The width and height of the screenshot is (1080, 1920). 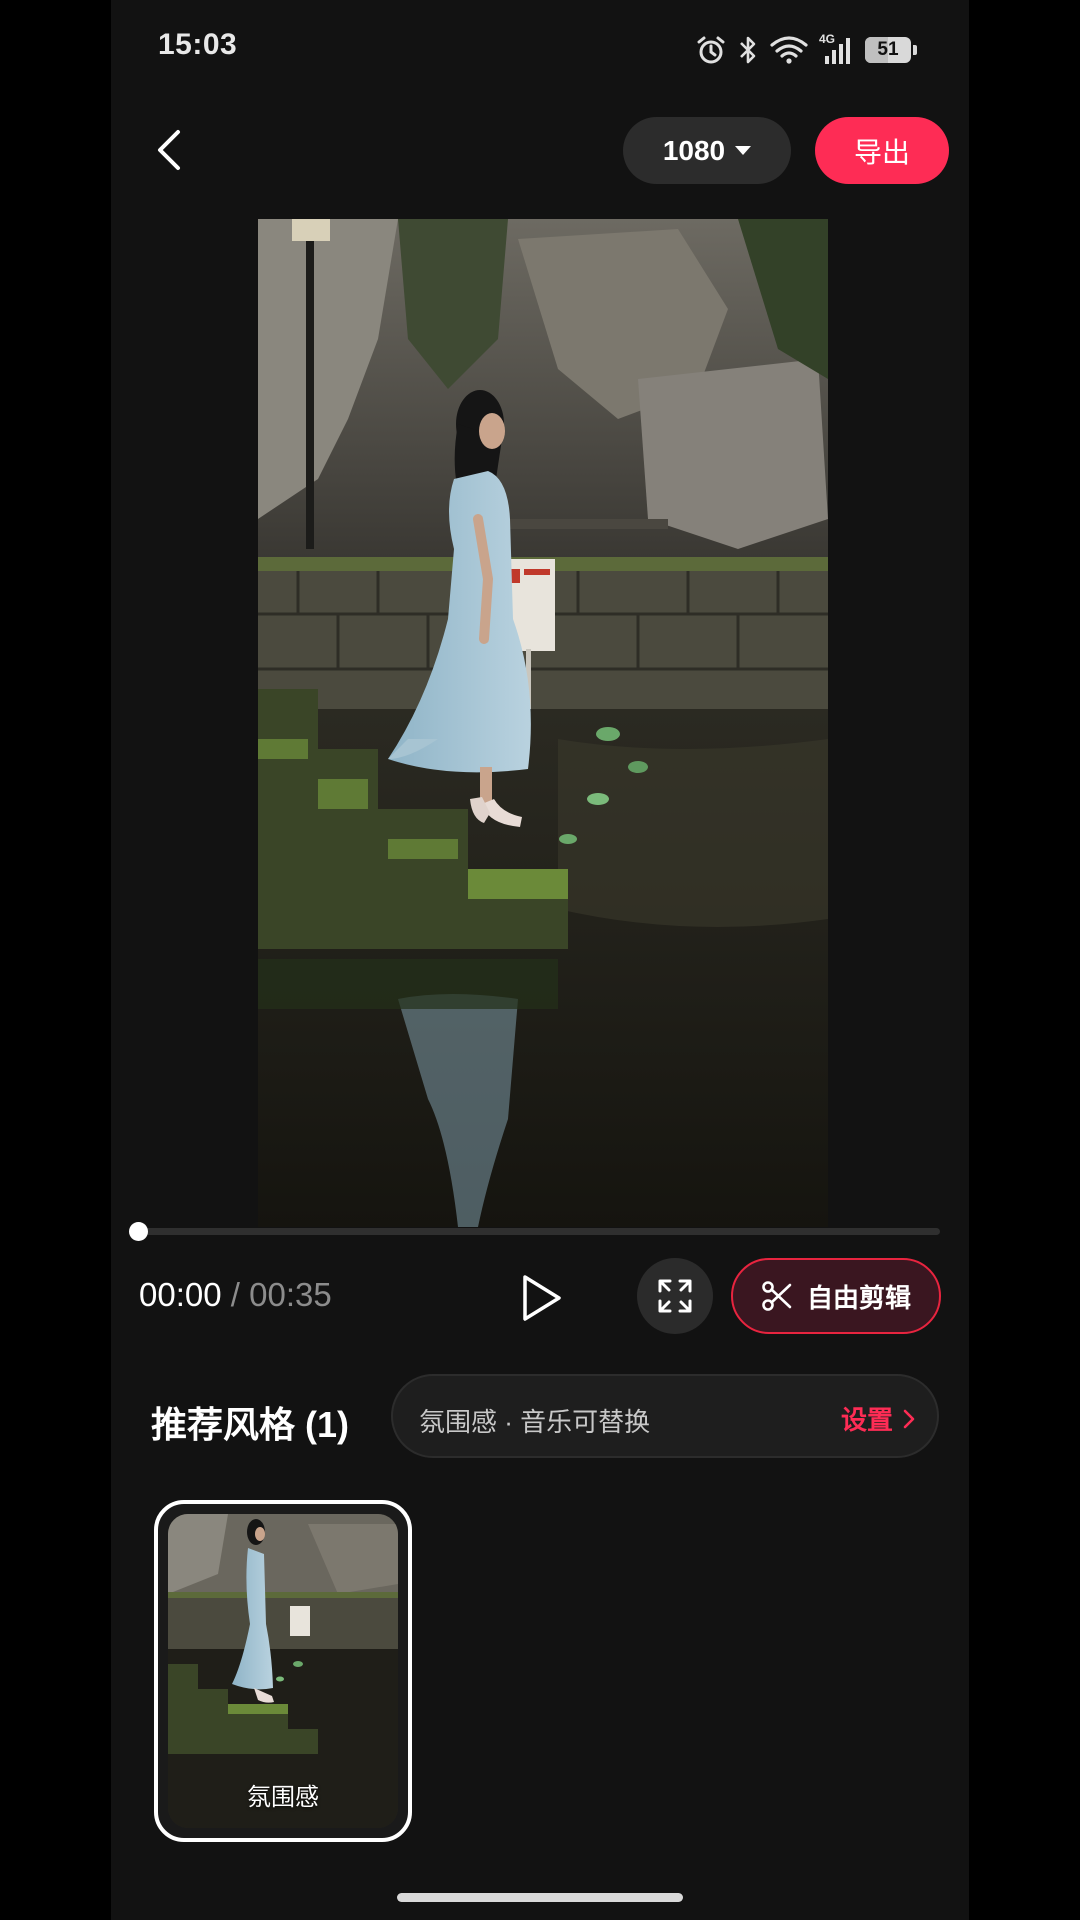 What do you see at coordinates (882, 150) in the screenshot?
I see `export-button: 导出` at bounding box center [882, 150].